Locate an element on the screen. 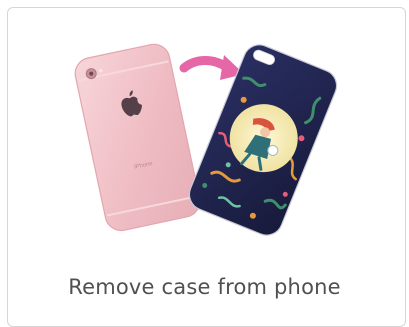 This screenshot has width=409, height=327. card-caption: Remove case from phone is located at coordinates (204, 287).